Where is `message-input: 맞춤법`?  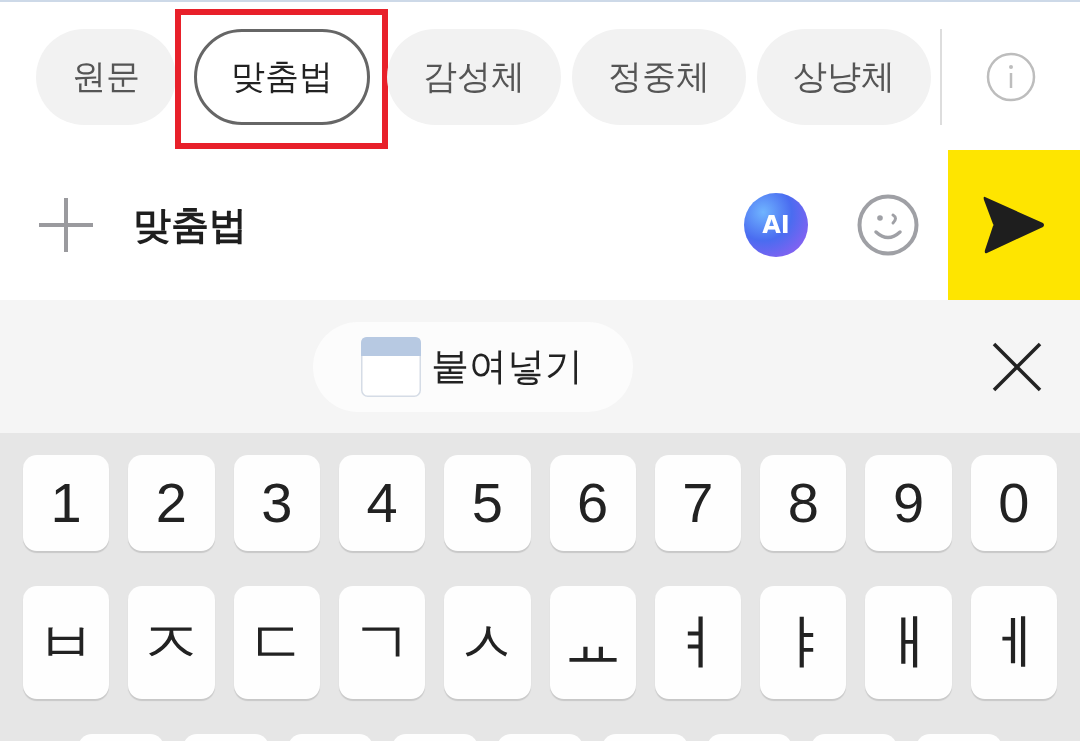
message-input: 맞춤법 is located at coordinates (428, 225).